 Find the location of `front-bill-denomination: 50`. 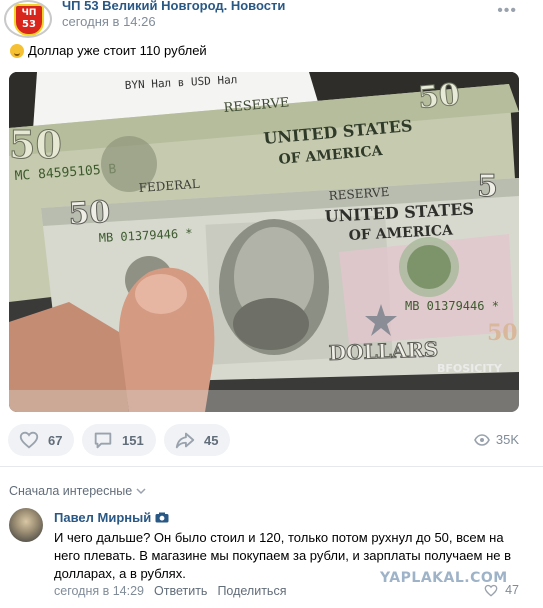

front-bill-denomination: 50 is located at coordinates (90, 213).